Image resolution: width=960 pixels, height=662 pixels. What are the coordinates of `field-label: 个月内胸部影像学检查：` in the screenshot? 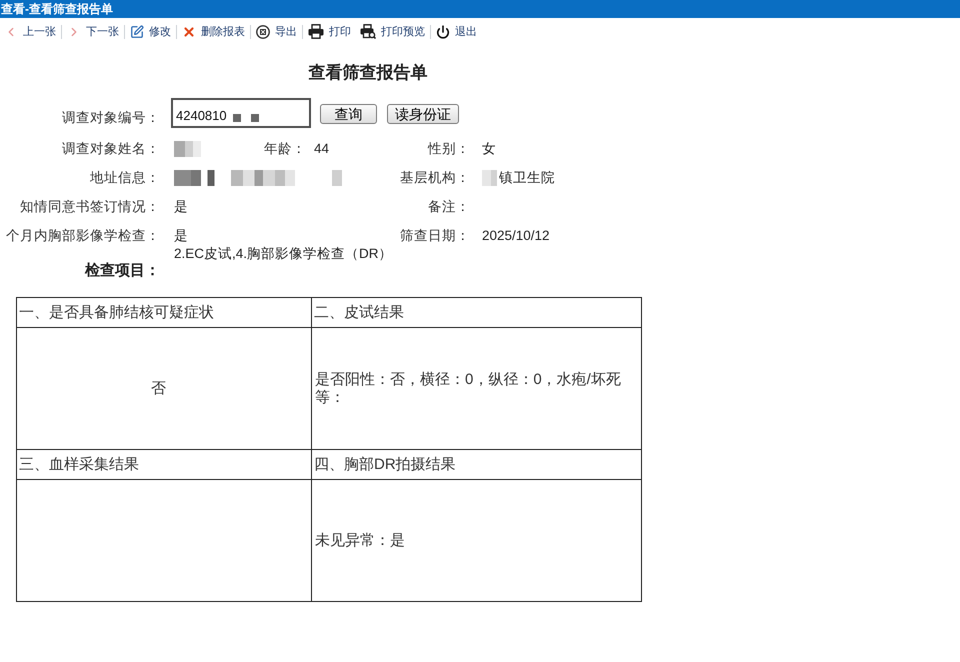 It's located at (83, 236).